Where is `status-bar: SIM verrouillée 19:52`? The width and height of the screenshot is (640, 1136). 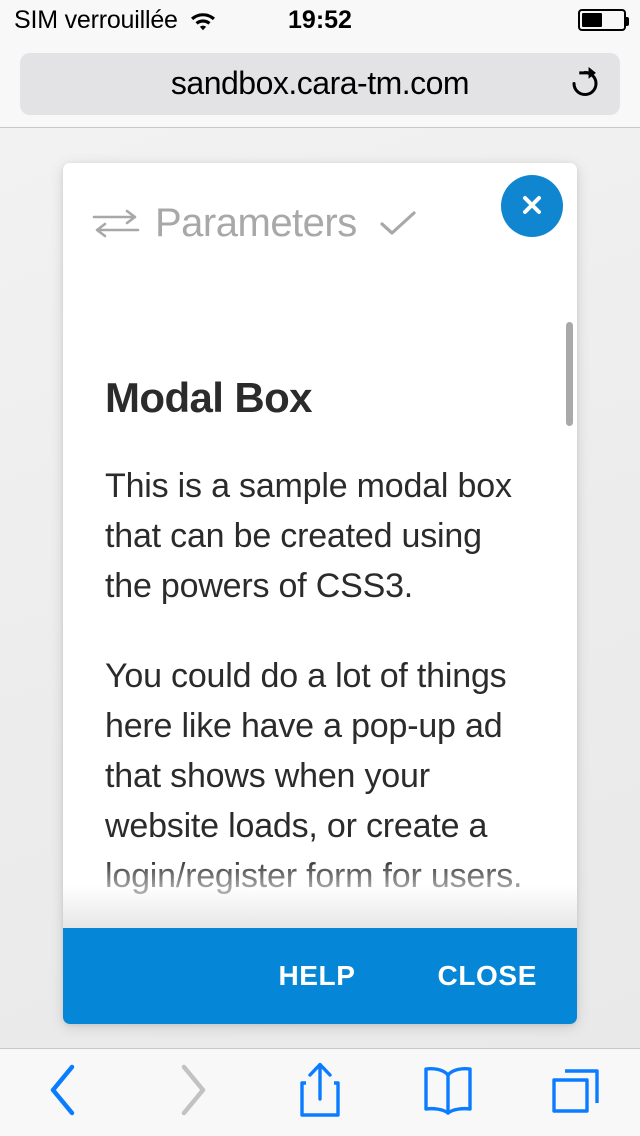 status-bar: SIM verrouillée 19:52 is located at coordinates (320, 20).